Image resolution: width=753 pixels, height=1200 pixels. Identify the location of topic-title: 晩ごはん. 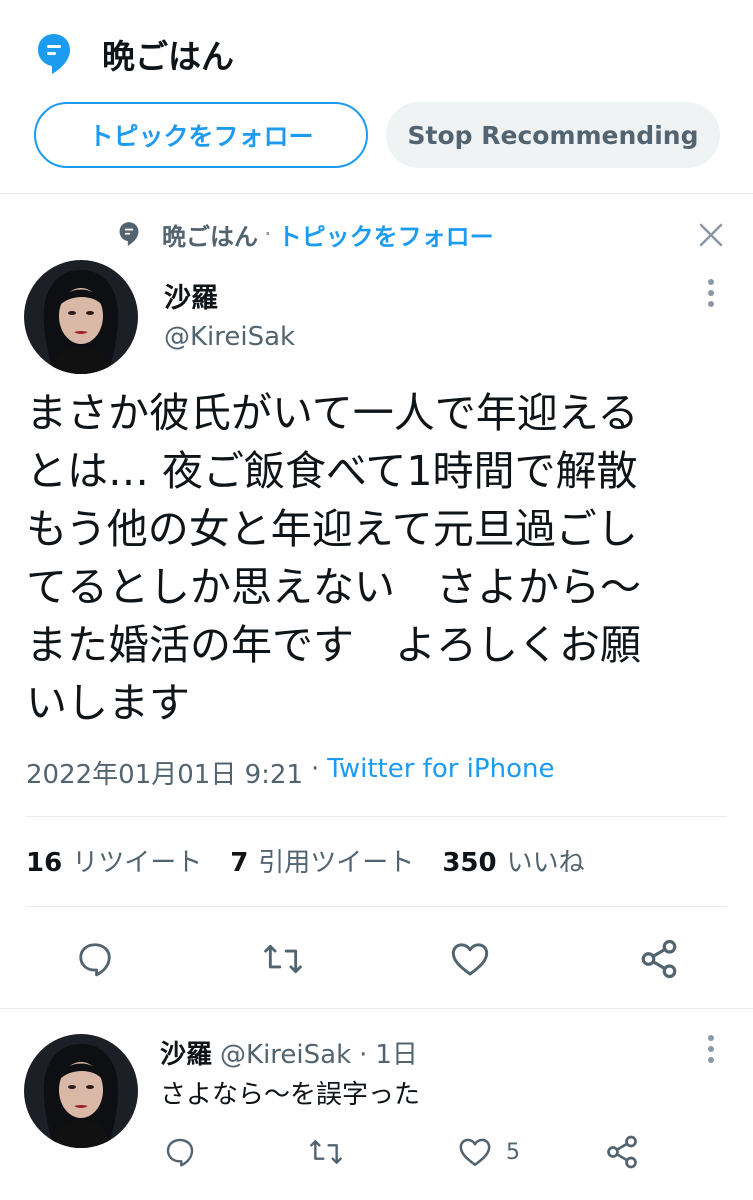
(168, 56).